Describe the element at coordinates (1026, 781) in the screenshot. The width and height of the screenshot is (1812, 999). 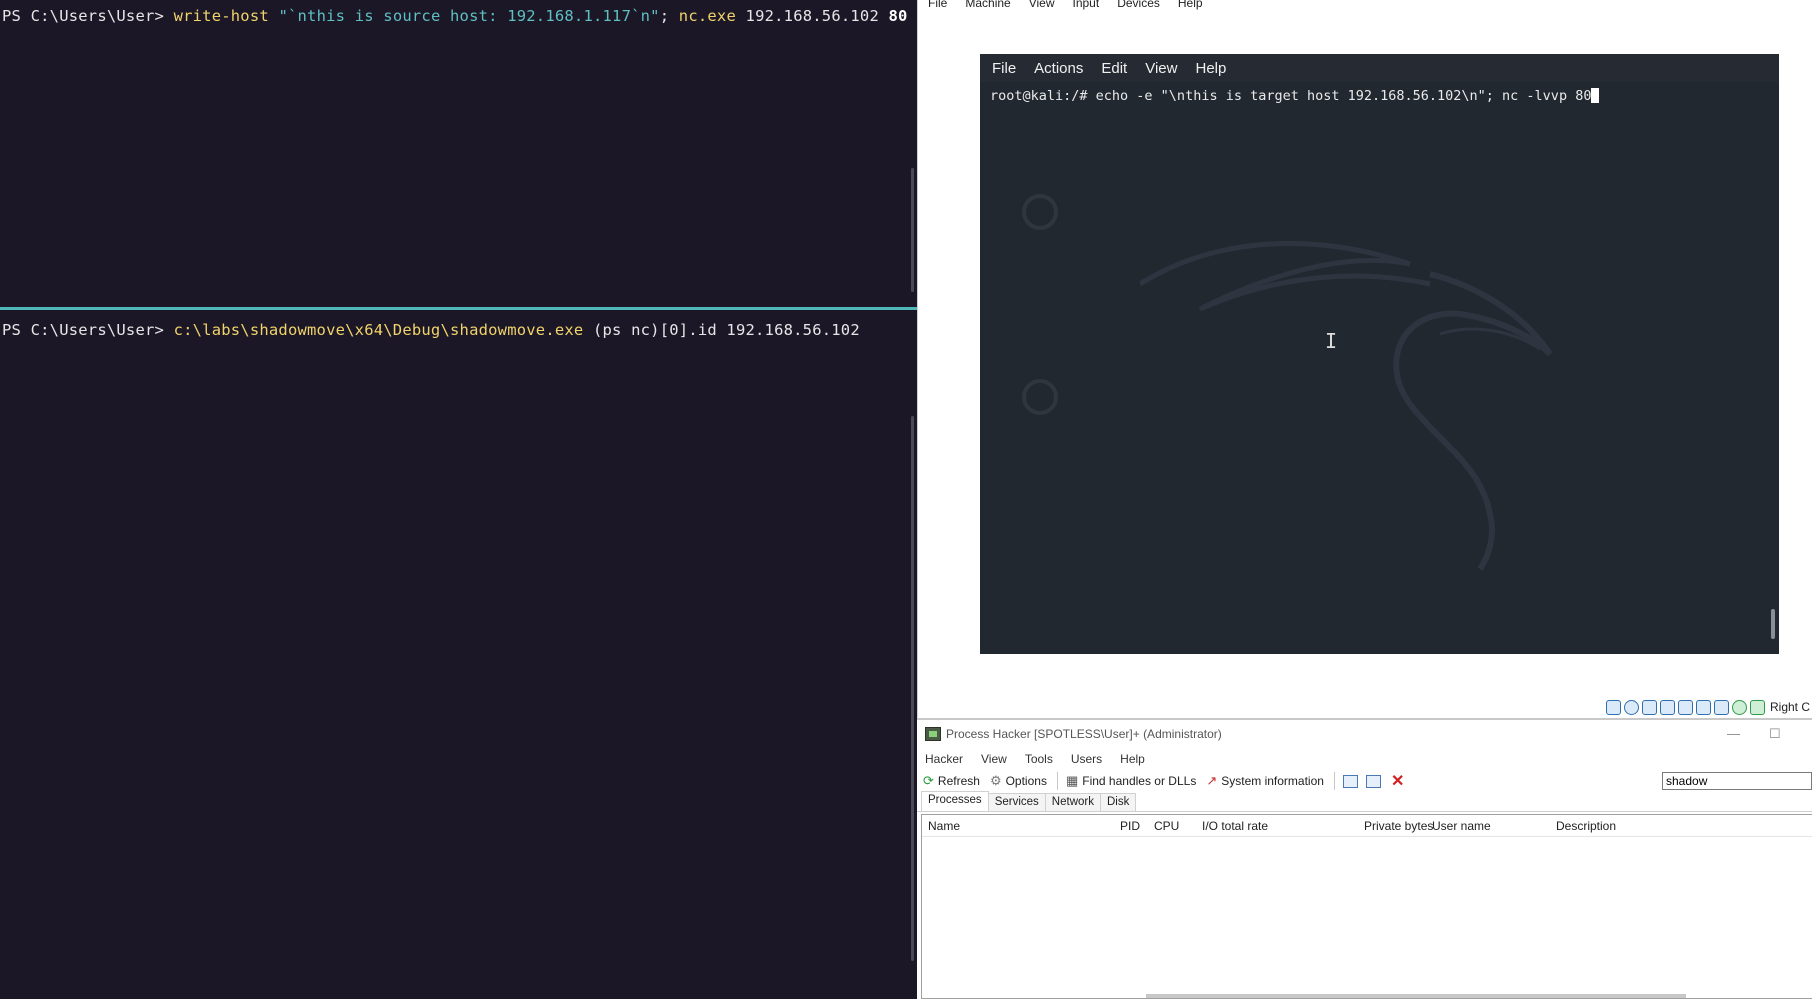
I see `options-label: Options` at that location.